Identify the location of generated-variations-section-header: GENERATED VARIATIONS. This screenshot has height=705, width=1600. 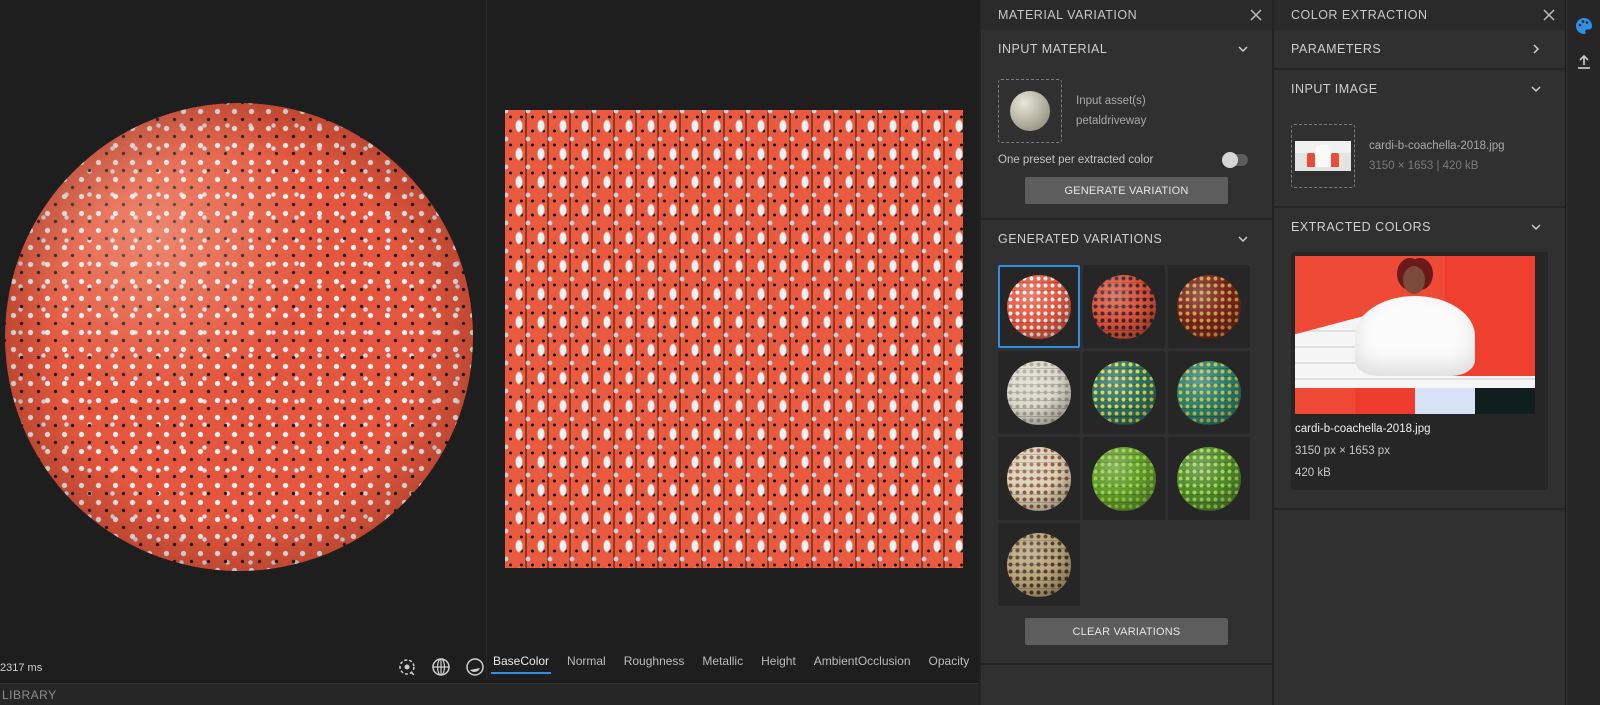
(1126, 239).